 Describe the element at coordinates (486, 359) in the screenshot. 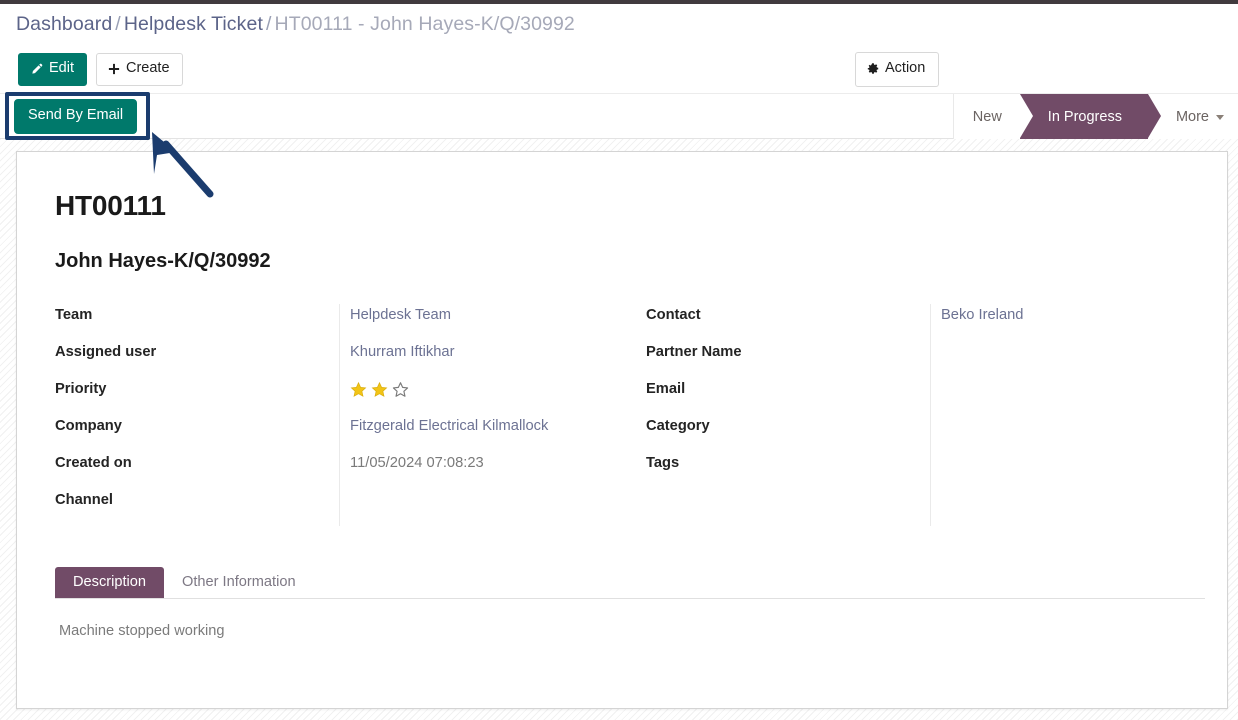

I see `field-value-assigned-user: Khurram Iftikhar` at that location.